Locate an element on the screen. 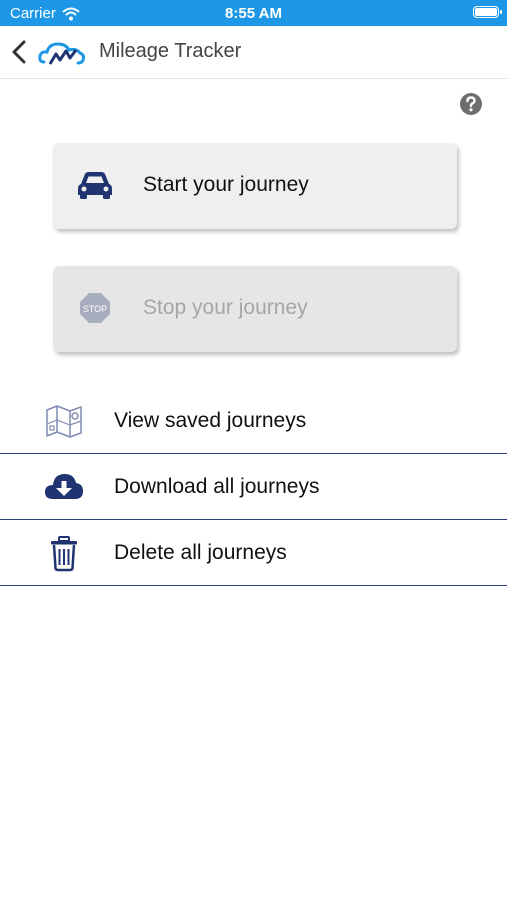 The width and height of the screenshot is (507, 900). start-journey-button: Start your journey is located at coordinates (255, 186).